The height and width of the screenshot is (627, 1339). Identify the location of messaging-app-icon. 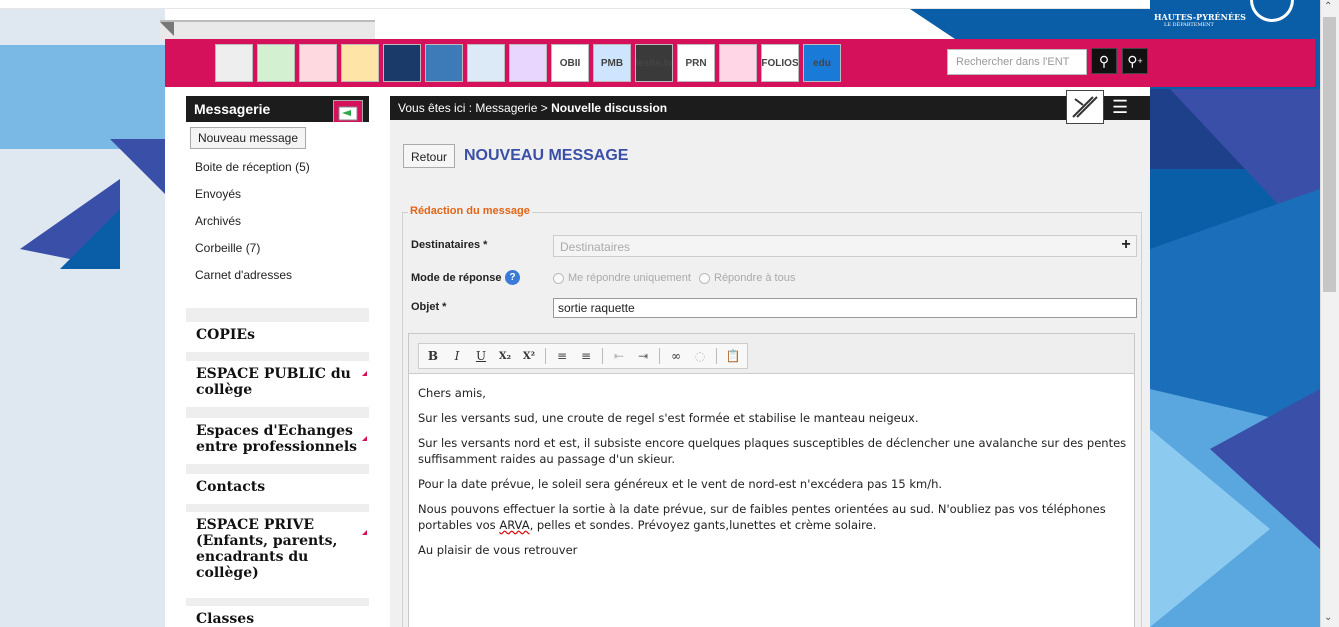
(276, 63).